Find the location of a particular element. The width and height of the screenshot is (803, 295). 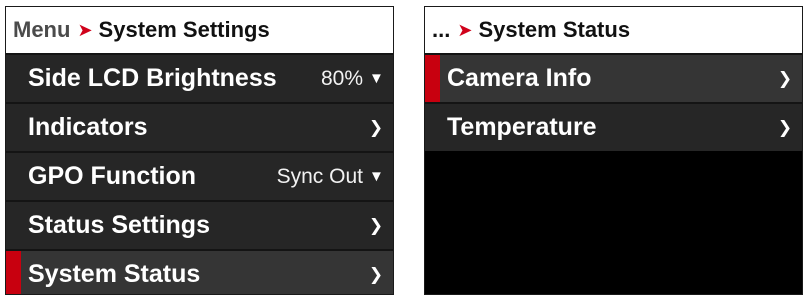

breadcrumb: ... ➤ System Status is located at coordinates (613, 30).